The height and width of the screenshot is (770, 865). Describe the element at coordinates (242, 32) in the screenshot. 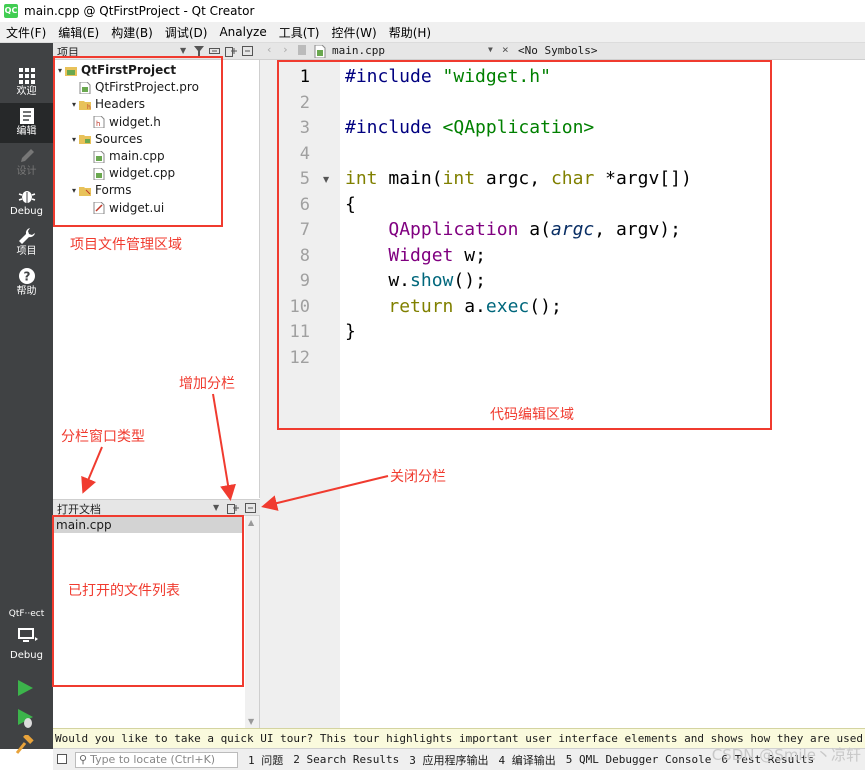

I see `menu-item-4: Analyze` at that location.